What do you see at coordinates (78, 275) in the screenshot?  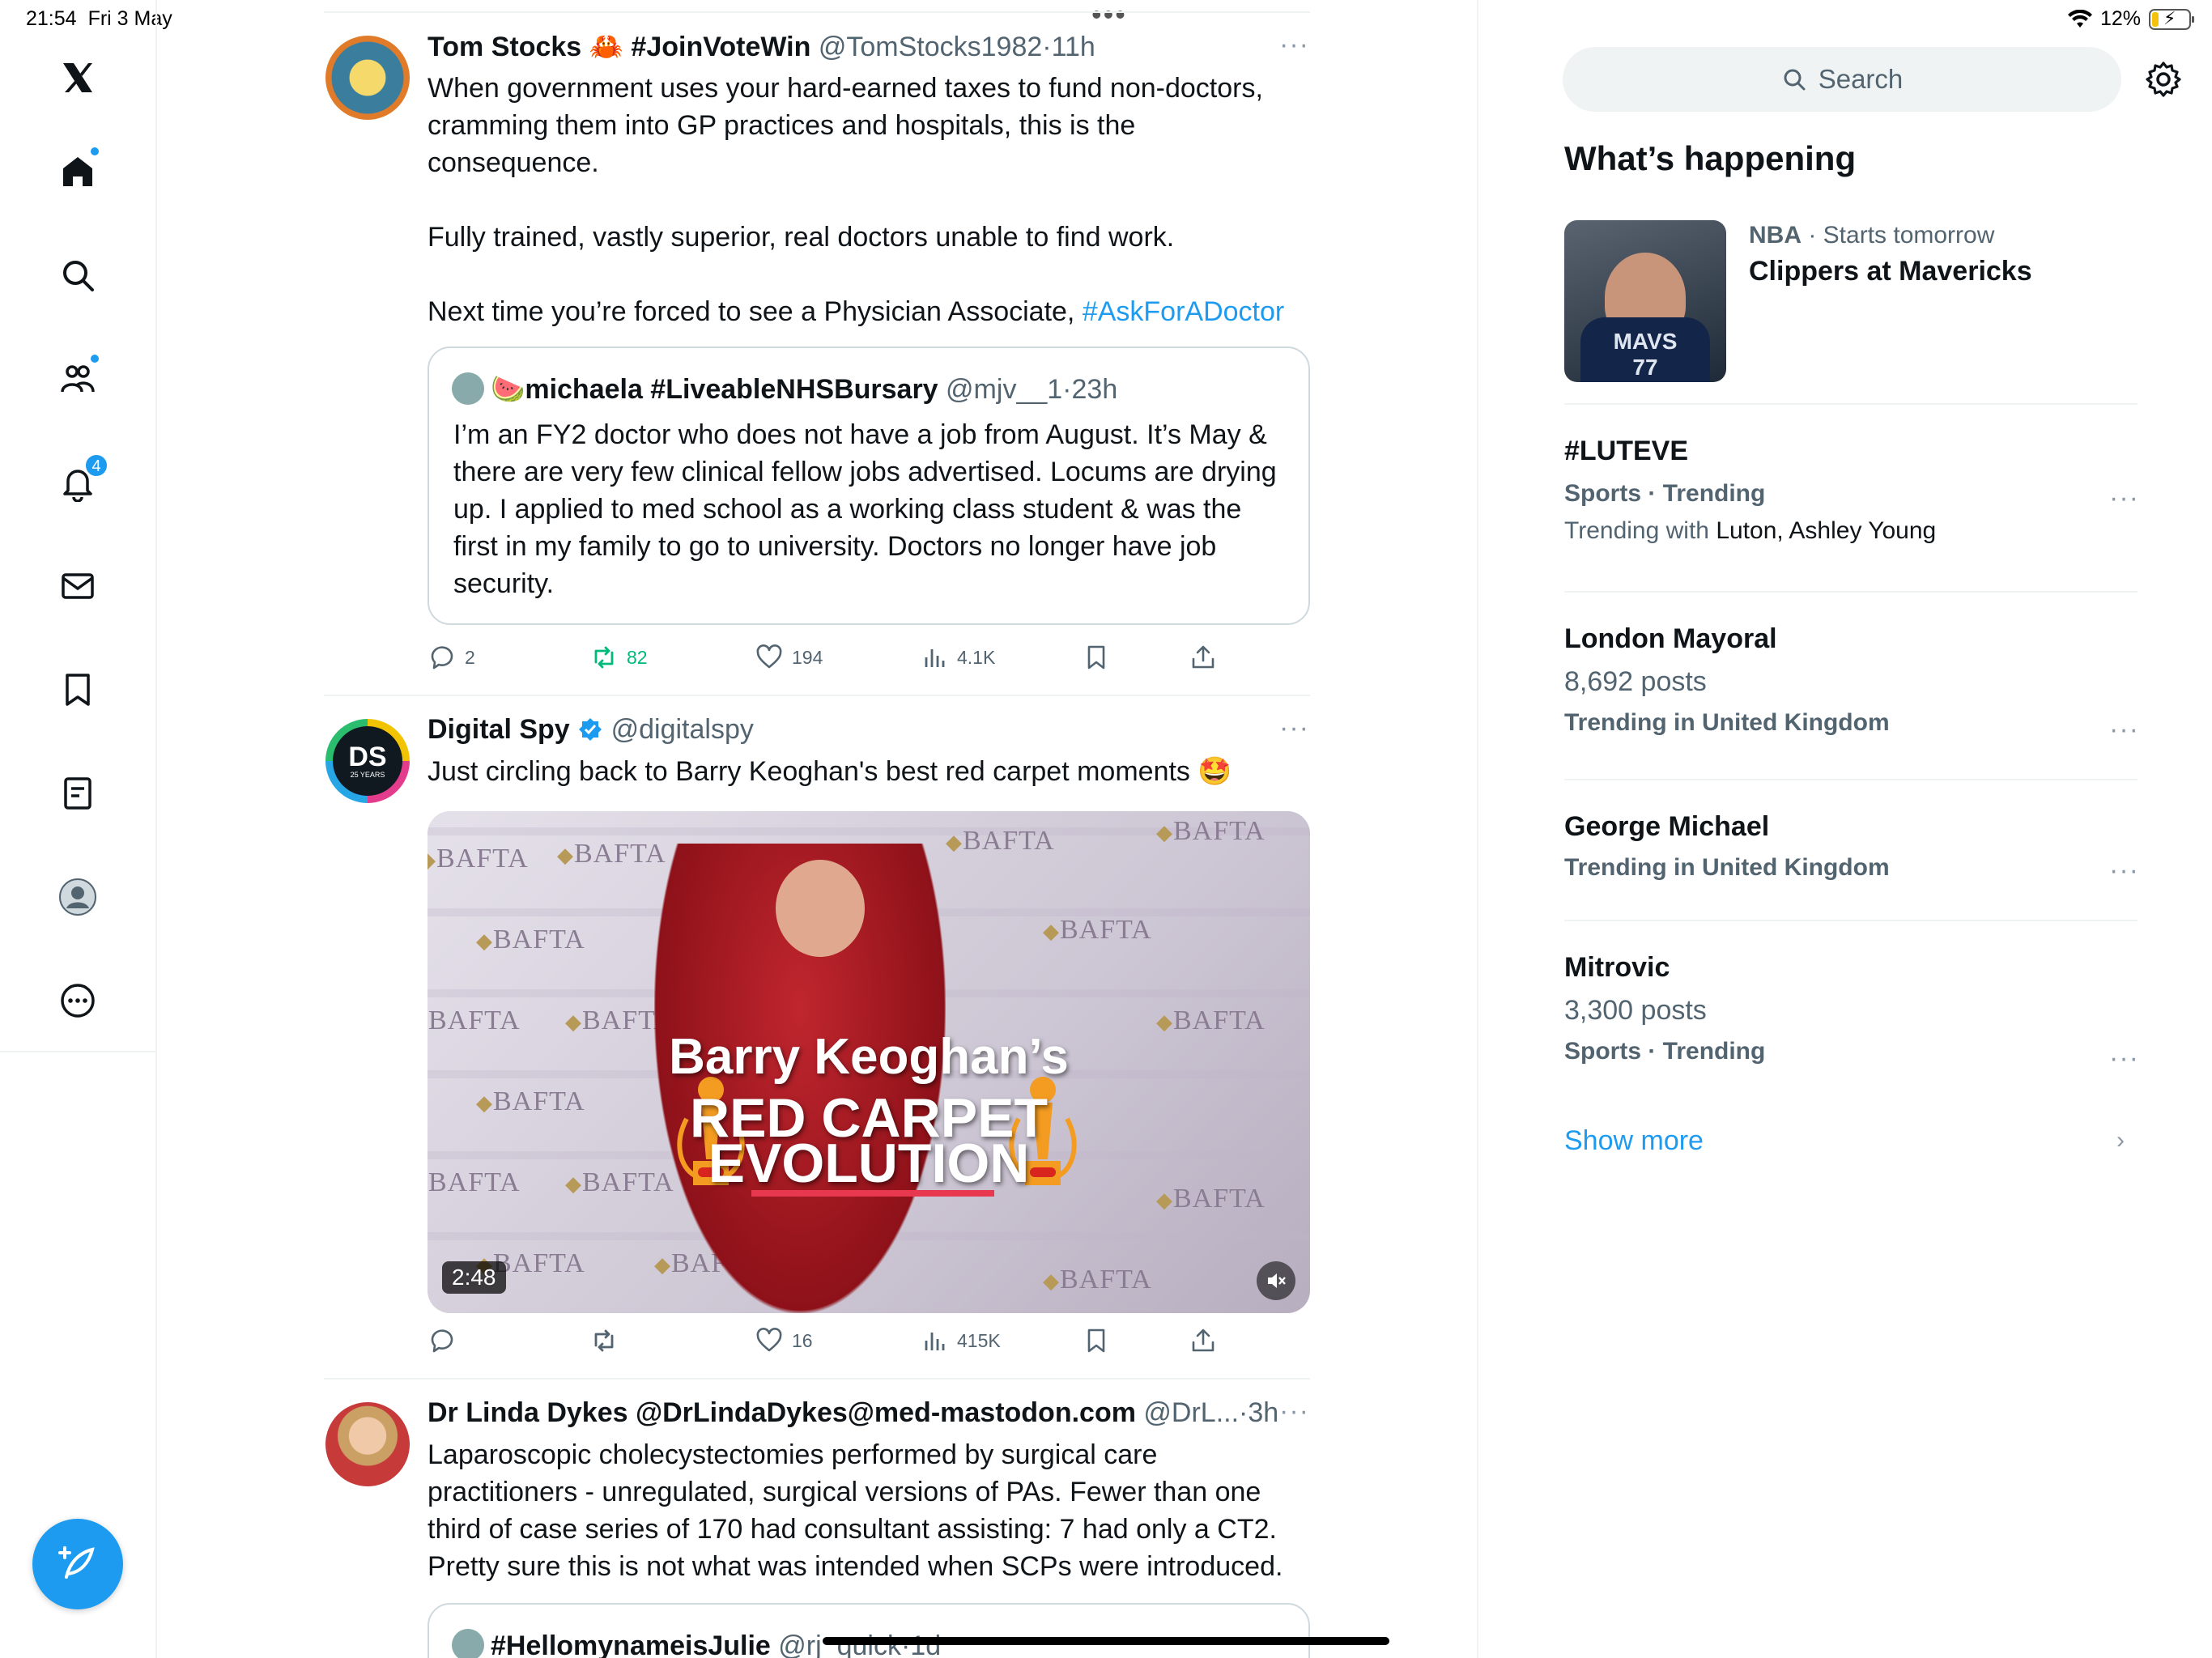 I see `search-icon` at bounding box center [78, 275].